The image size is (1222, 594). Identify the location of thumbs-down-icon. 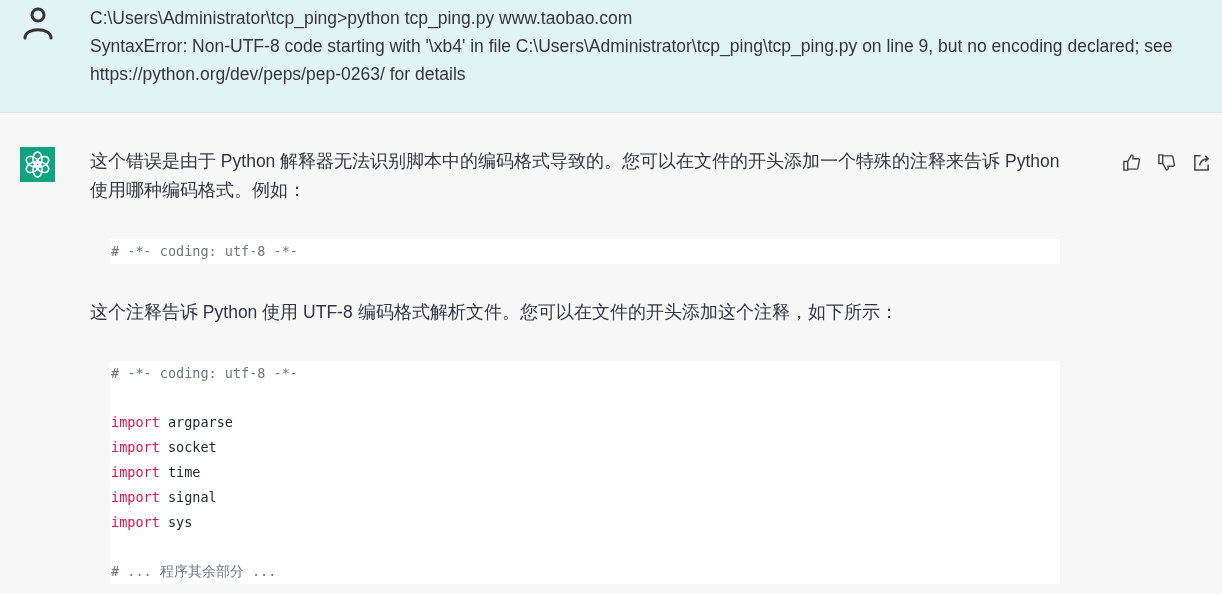
(1166, 162).